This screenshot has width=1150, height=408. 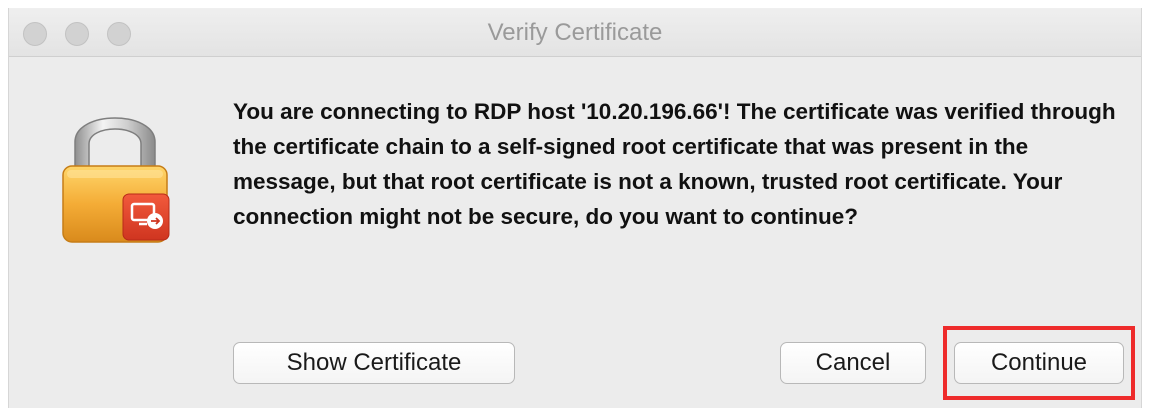 I want to click on continue-button: Continue, so click(x=1039, y=363).